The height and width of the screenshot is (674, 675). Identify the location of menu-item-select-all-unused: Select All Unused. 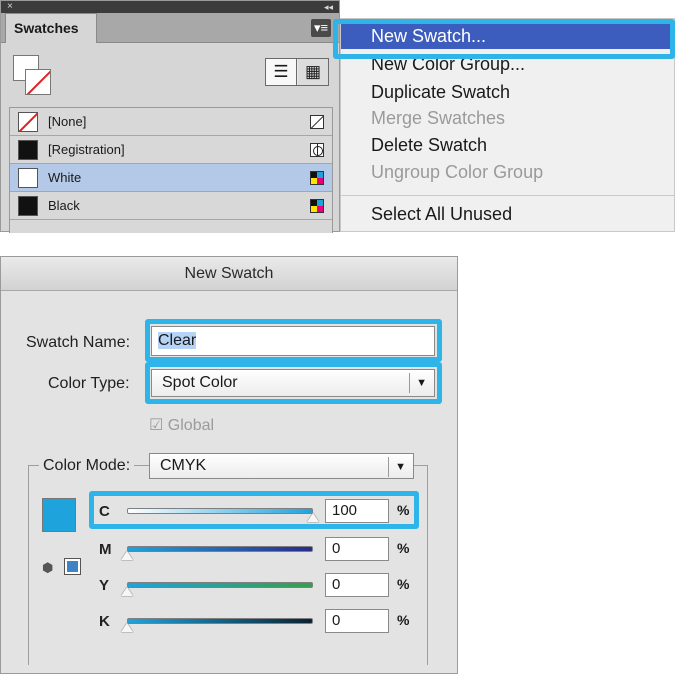
(507, 214).